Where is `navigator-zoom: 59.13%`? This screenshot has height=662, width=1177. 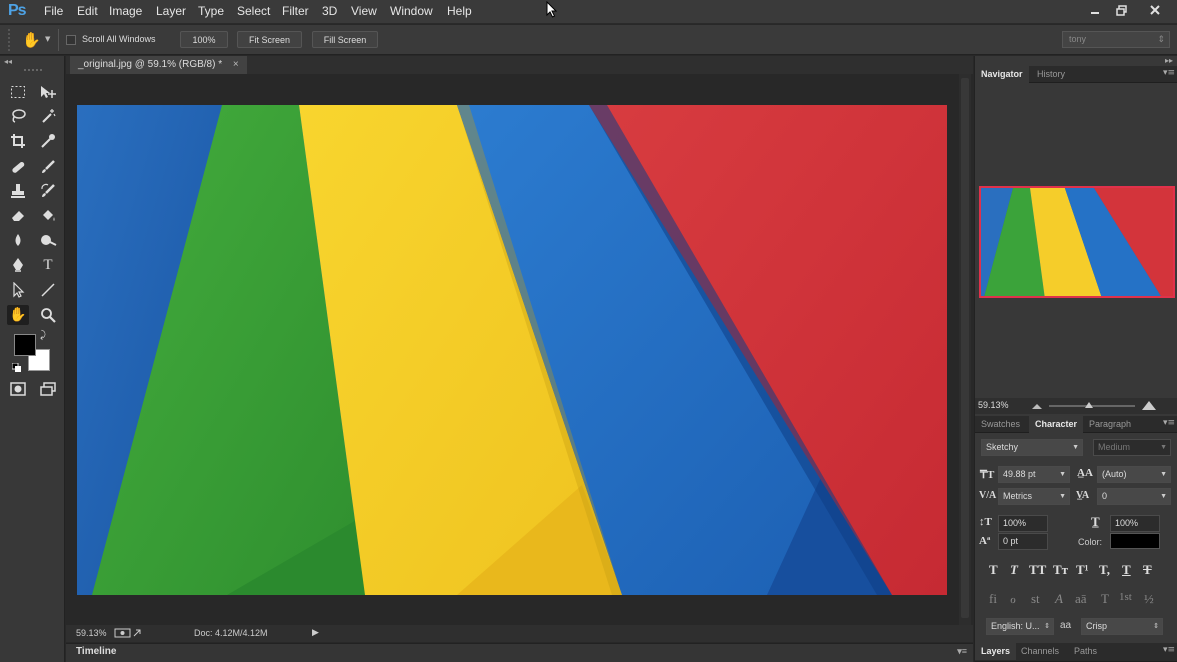 navigator-zoom: 59.13% is located at coordinates (993, 405).